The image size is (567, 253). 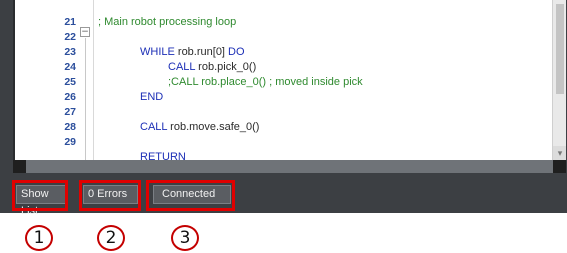 I want to click on code-line: 28 CALL rob.move.safe_0(), so click(x=308, y=127).